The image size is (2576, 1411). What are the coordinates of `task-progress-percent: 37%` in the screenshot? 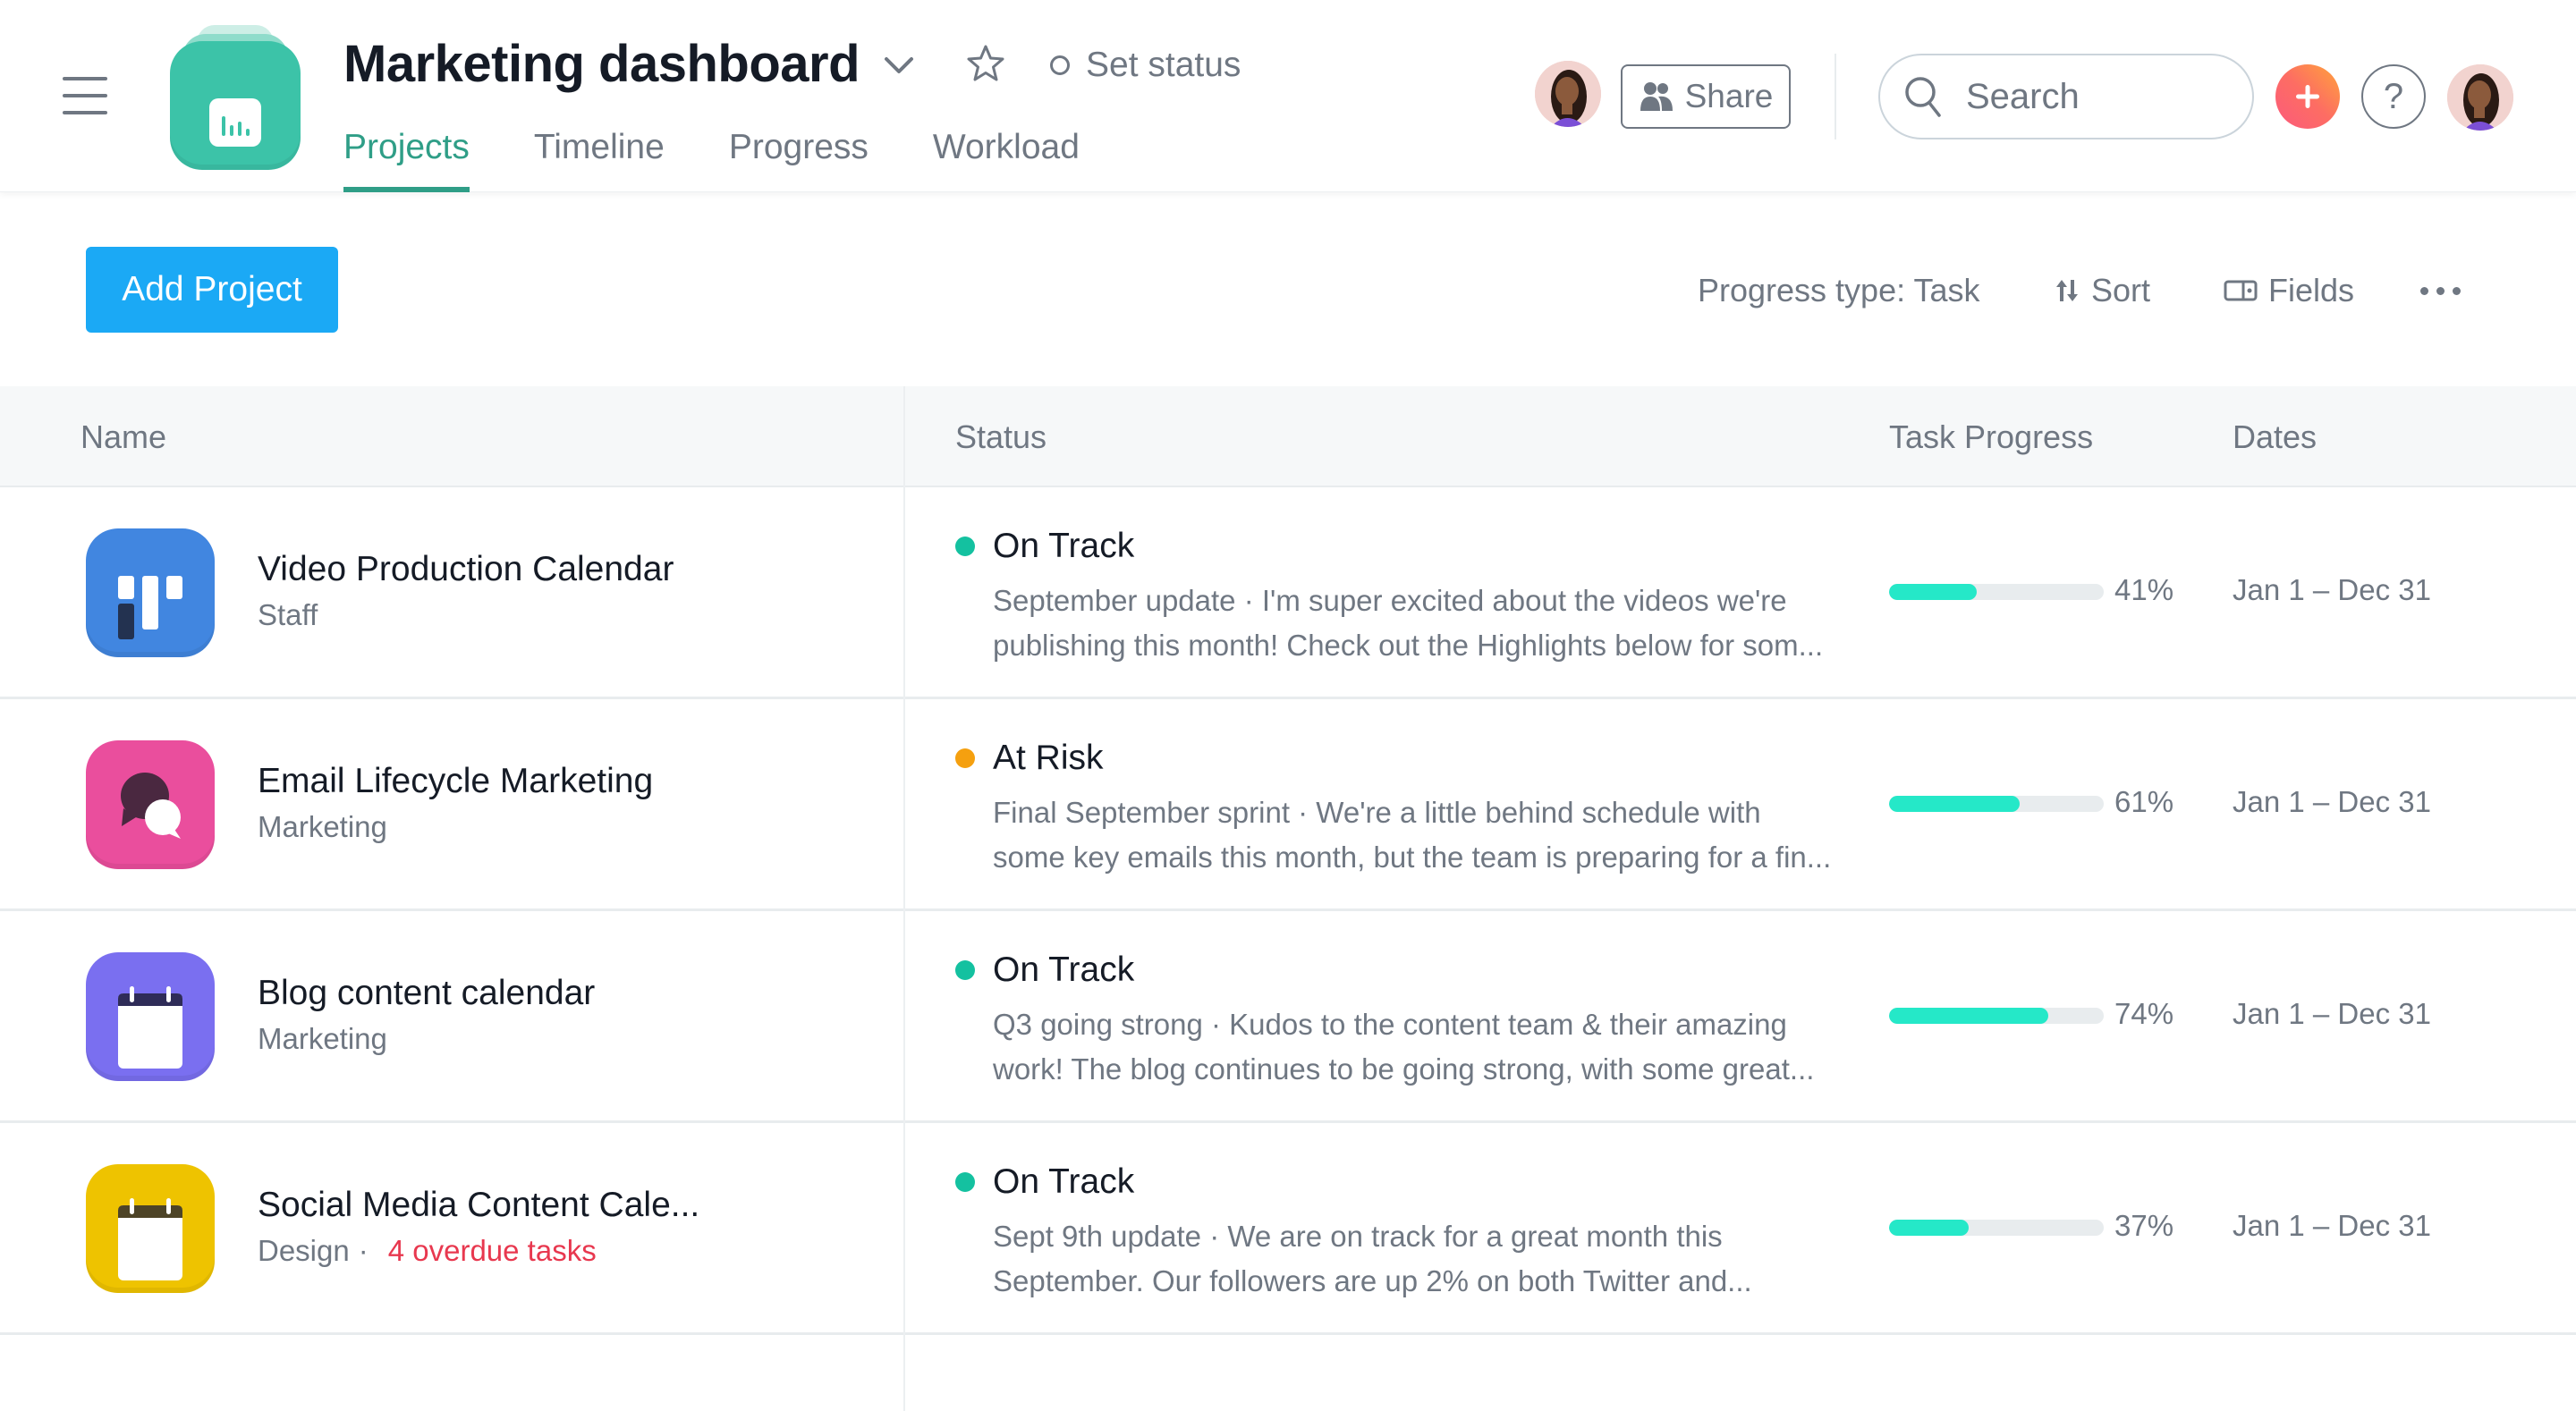 It's located at (2144, 1226).